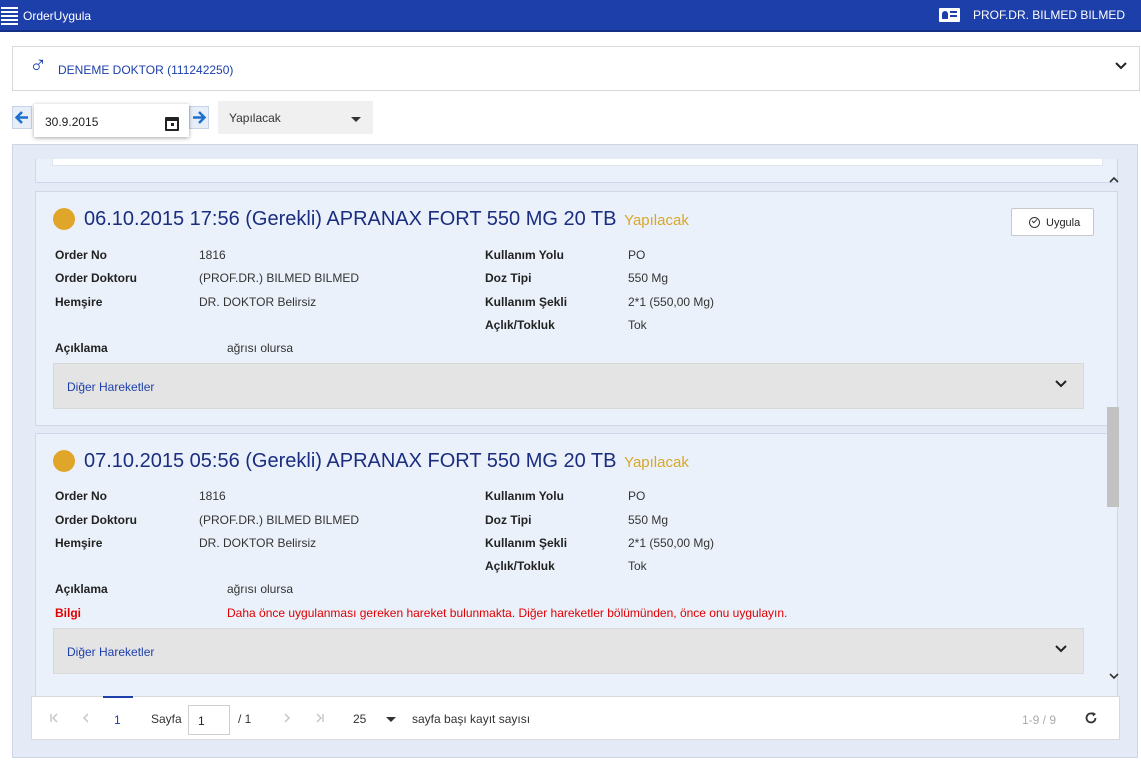 Image resolution: width=1141 pixels, height=770 pixels. What do you see at coordinates (54, 718) in the screenshot?
I see `first-page-icon` at bounding box center [54, 718].